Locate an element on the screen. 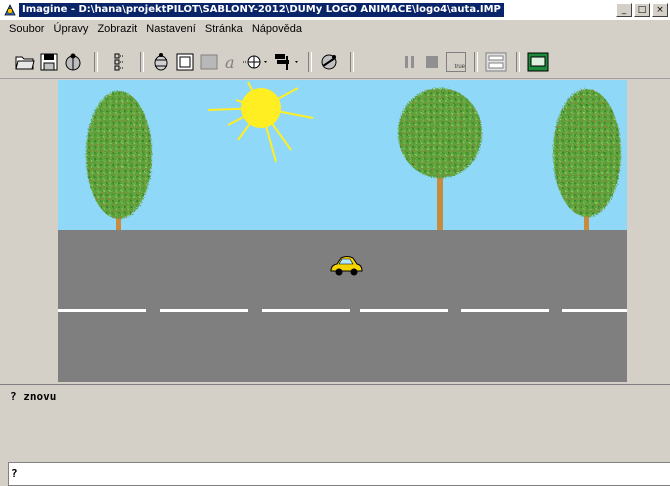 The image size is (670, 486). save-button is located at coordinates (49, 62).